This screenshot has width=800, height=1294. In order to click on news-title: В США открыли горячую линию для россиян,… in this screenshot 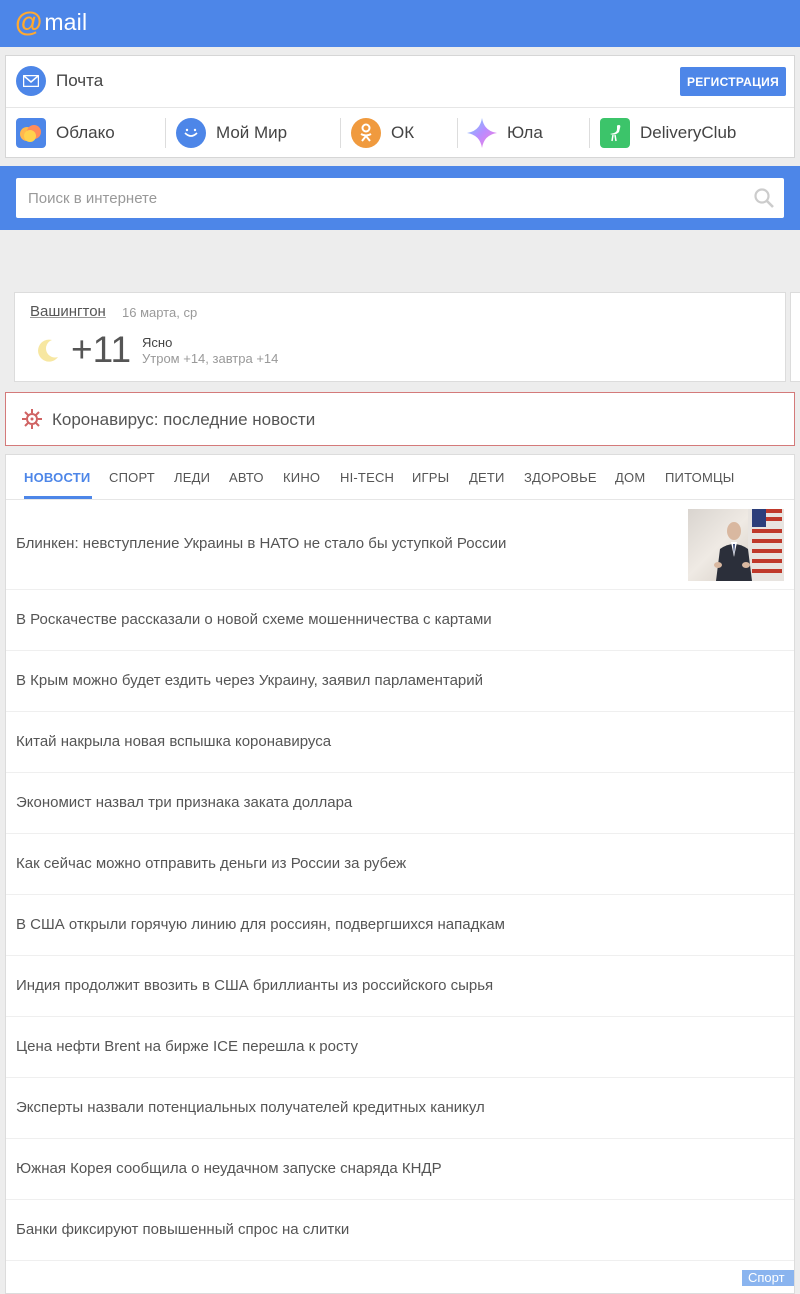, I will do `click(260, 924)`.